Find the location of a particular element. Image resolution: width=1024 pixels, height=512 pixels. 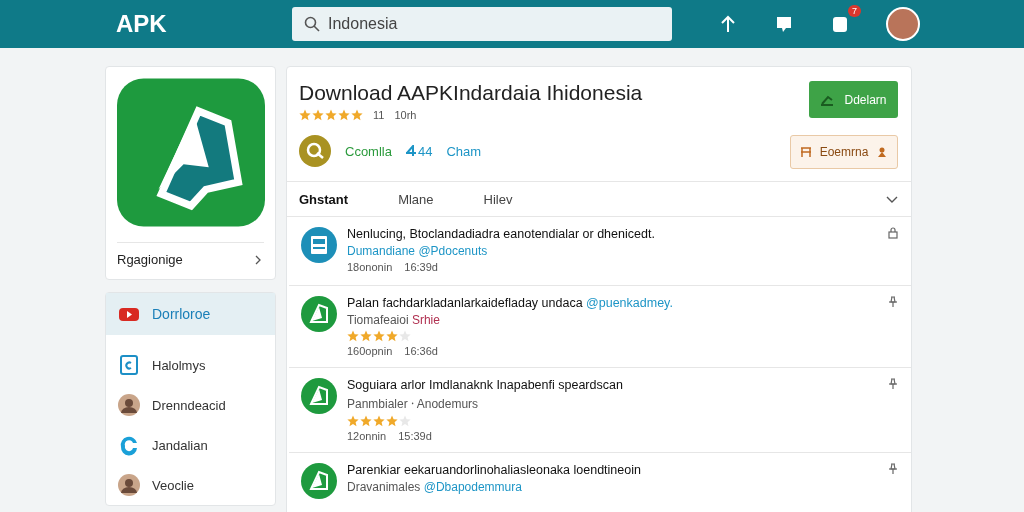

developer-icon is located at coordinates (315, 151).